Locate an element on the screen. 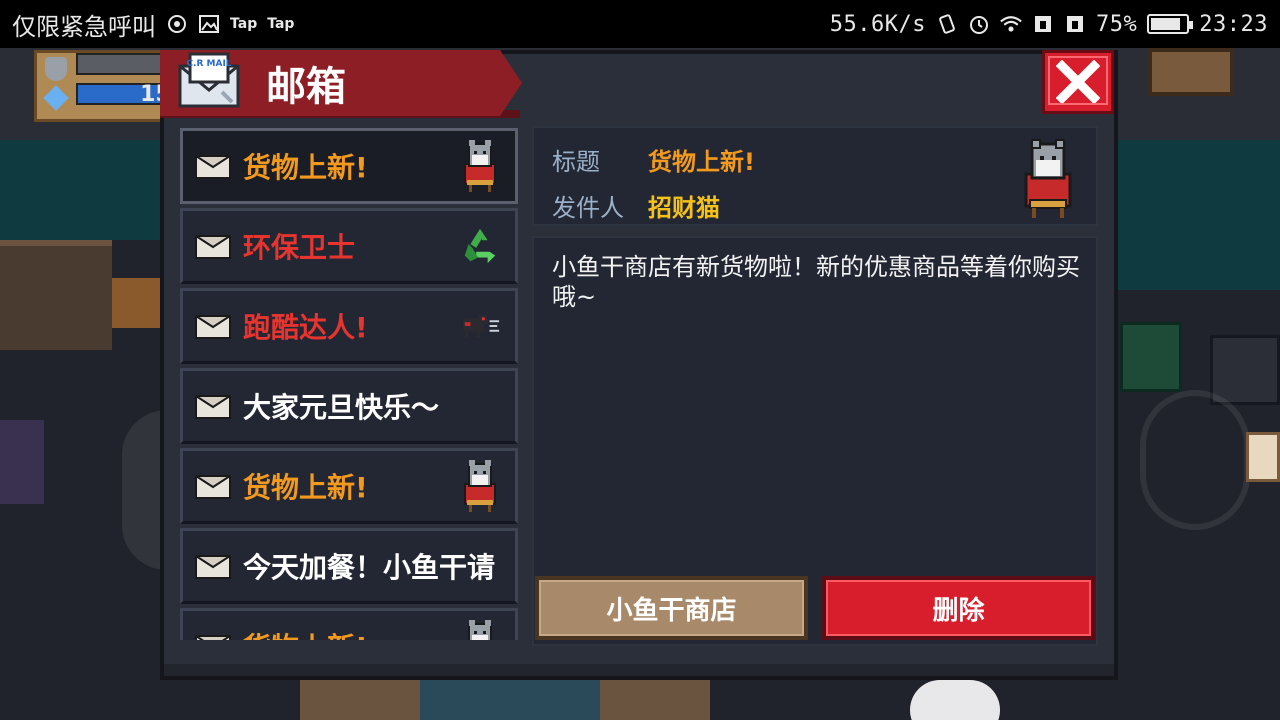 The height and width of the screenshot is (720, 1280). image-icon is located at coordinates (209, 24).